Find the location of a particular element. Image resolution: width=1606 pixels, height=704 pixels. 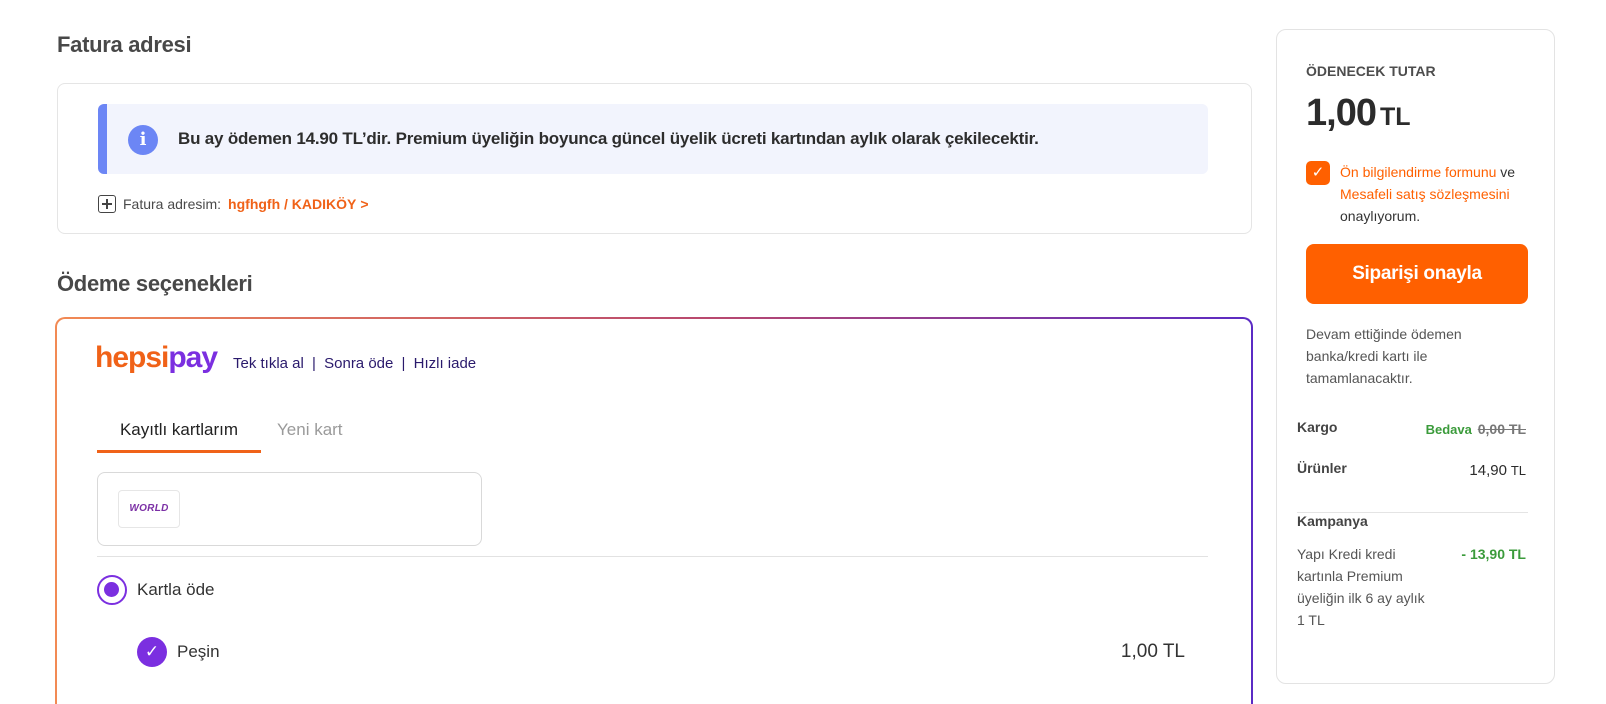

cargo-label: Kargo is located at coordinates (1317, 427).